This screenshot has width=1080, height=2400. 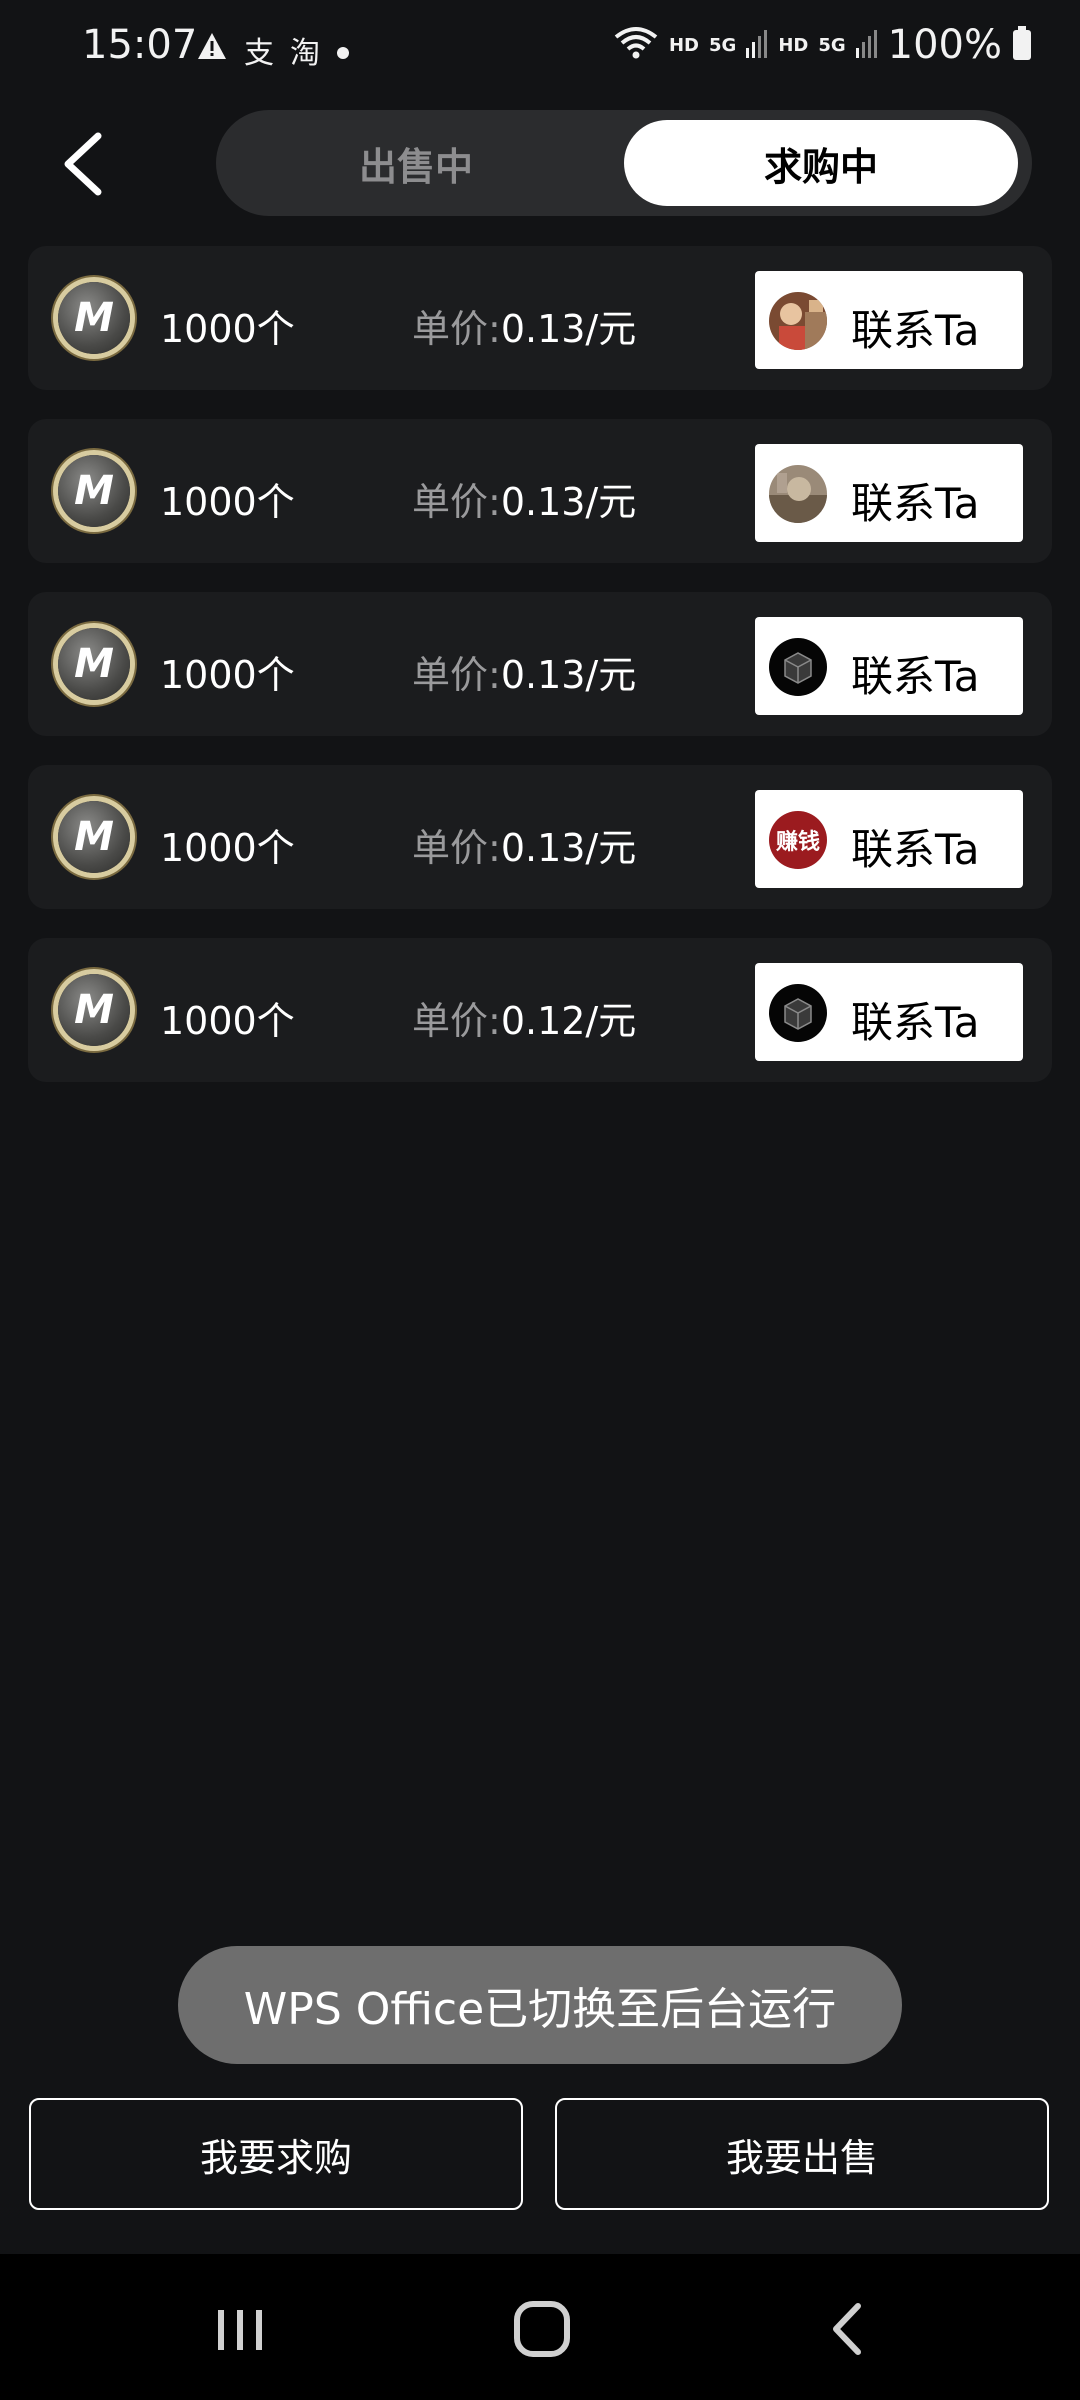 I want to click on unit-price: 单价:0.12/元, so click(x=524, y=1017).